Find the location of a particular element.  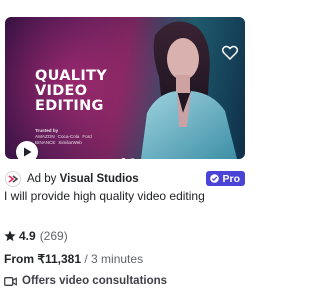

price-row: From ₹11,381 / 3 minutes is located at coordinates (73, 259).